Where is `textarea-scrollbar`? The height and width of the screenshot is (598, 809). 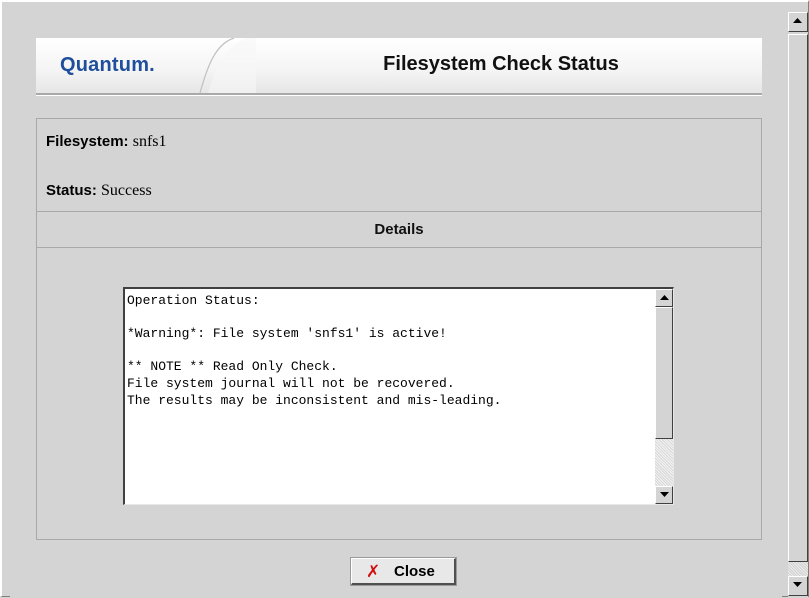
textarea-scrollbar is located at coordinates (664, 396).